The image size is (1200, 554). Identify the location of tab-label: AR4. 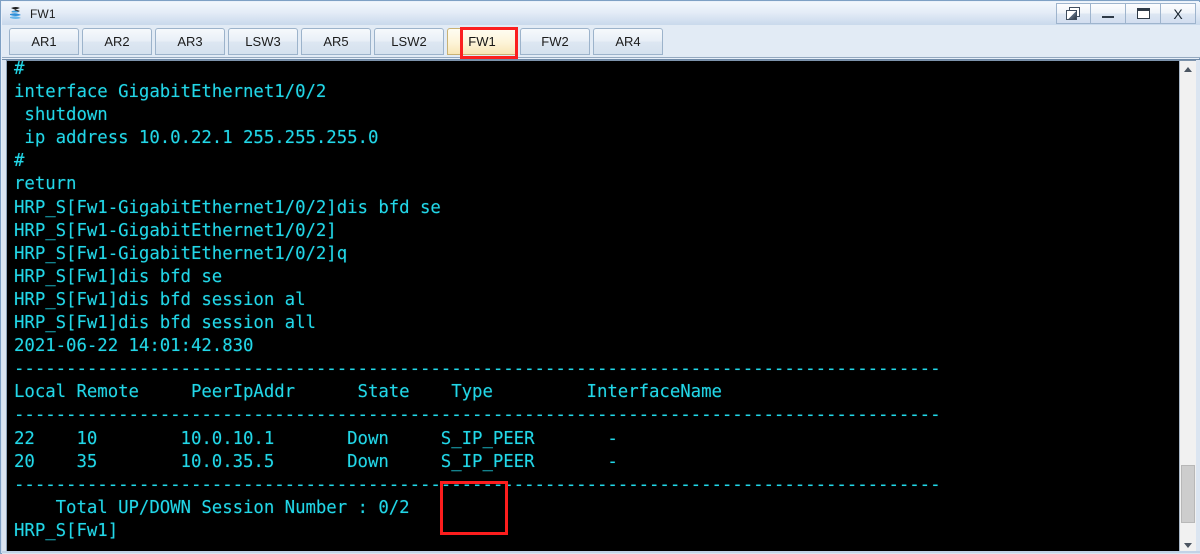
(628, 41).